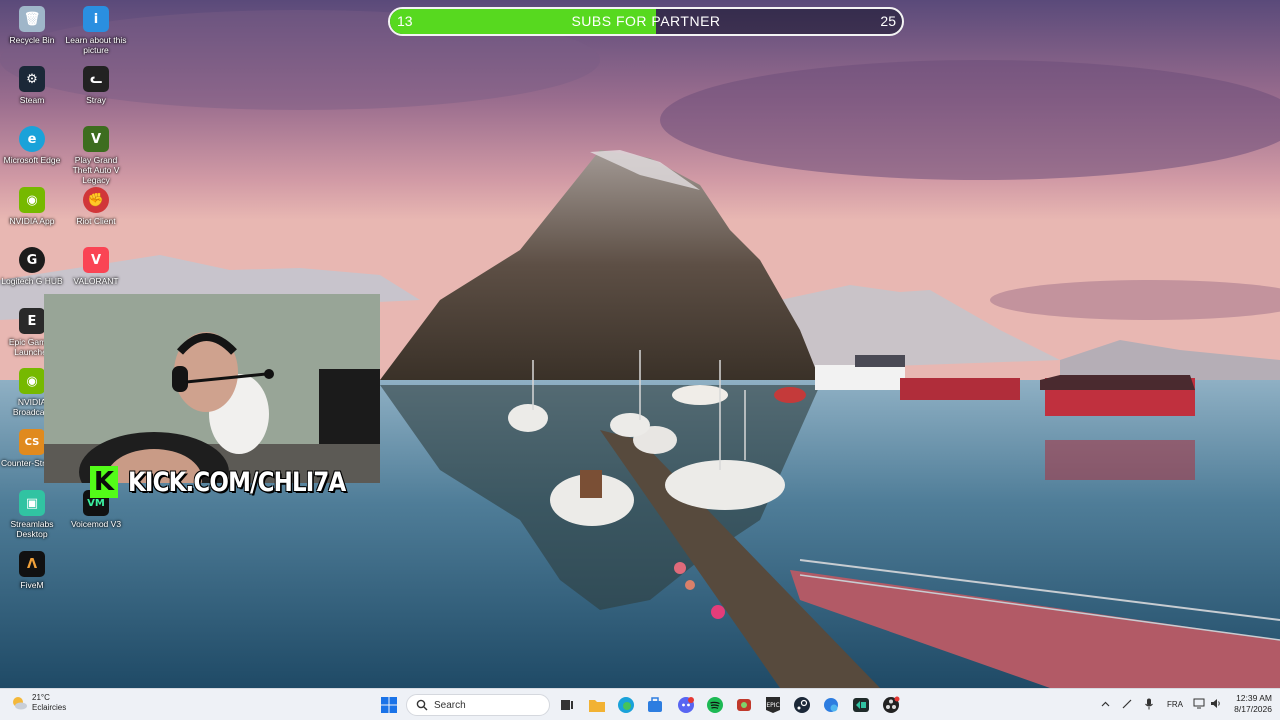 This screenshot has height=720, width=1280. I want to click on desktop-icon-microsoft-edge: e Microsoft Edge, so click(32, 145).